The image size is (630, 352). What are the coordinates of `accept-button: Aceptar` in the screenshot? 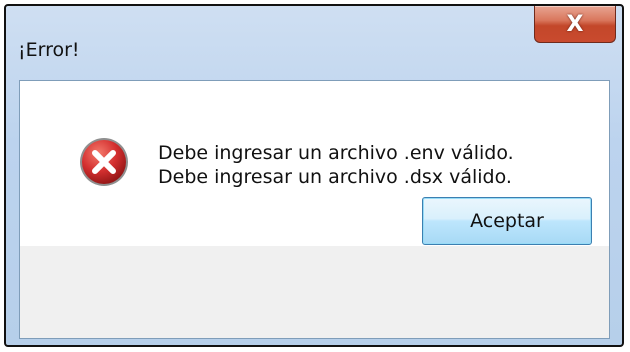 It's located at (507, 221).